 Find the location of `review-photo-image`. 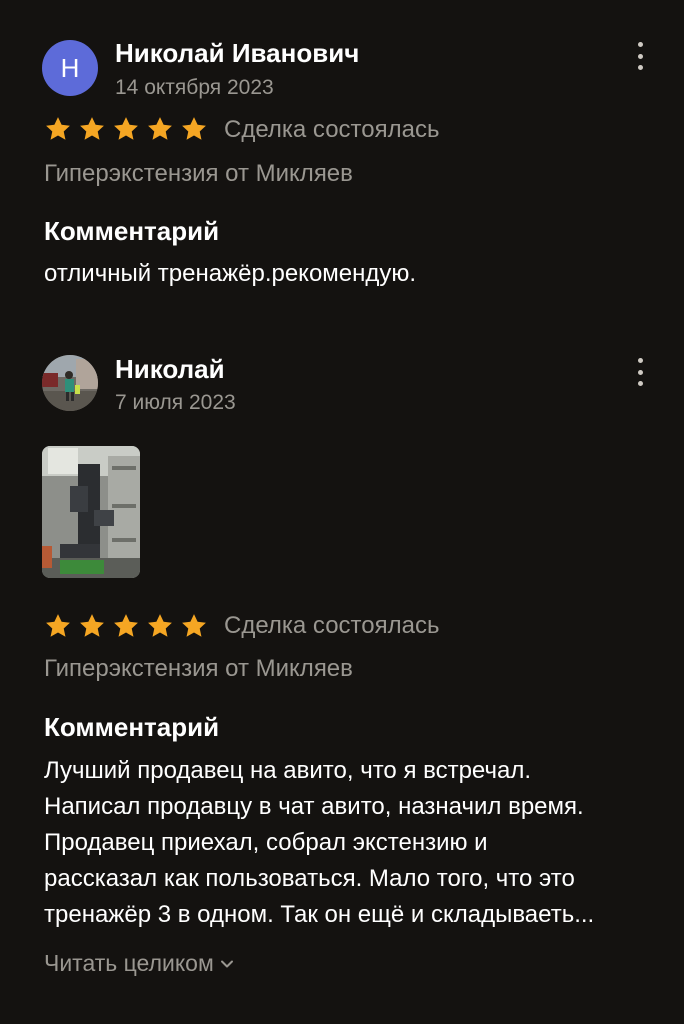

review-photo-image is located at coordinates (91, 512).